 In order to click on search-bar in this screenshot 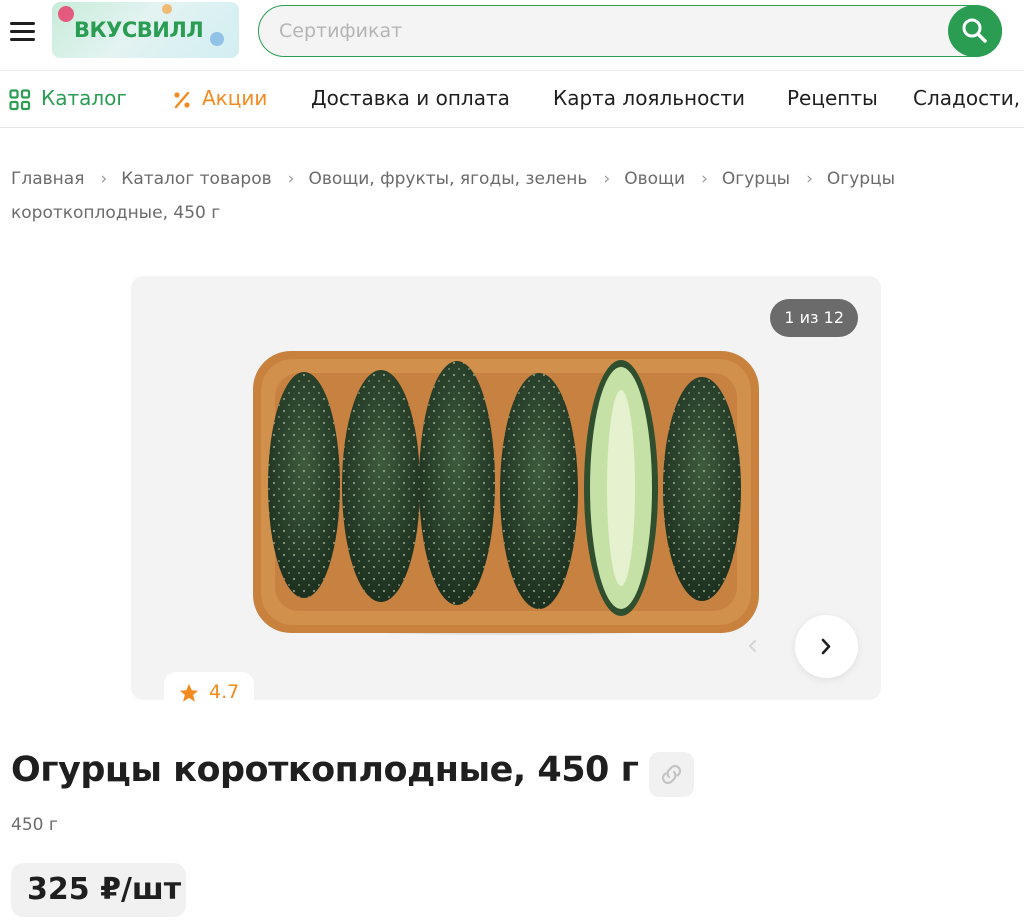, I will do `click(630, 31)`.